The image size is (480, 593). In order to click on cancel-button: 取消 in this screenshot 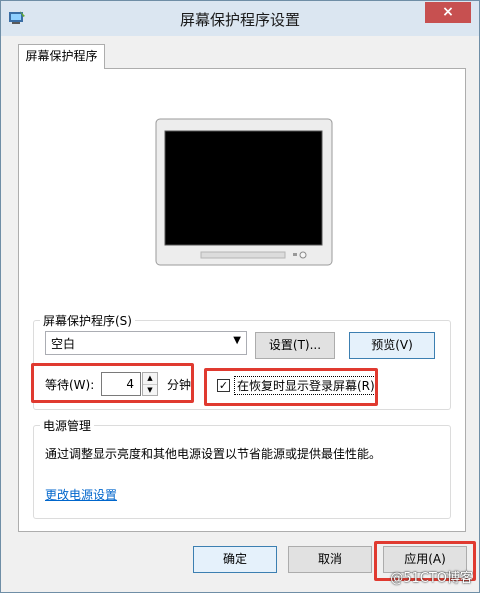, I will do `click(330, 559)`.